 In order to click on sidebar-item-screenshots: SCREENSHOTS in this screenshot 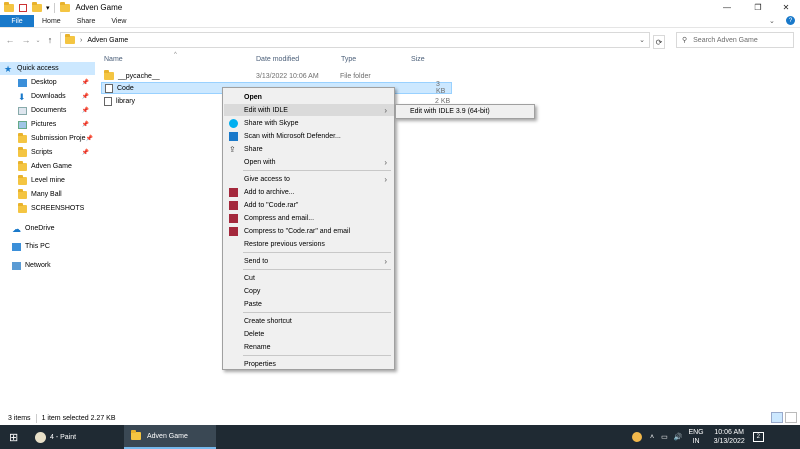, I will do `click(47, 208)`.